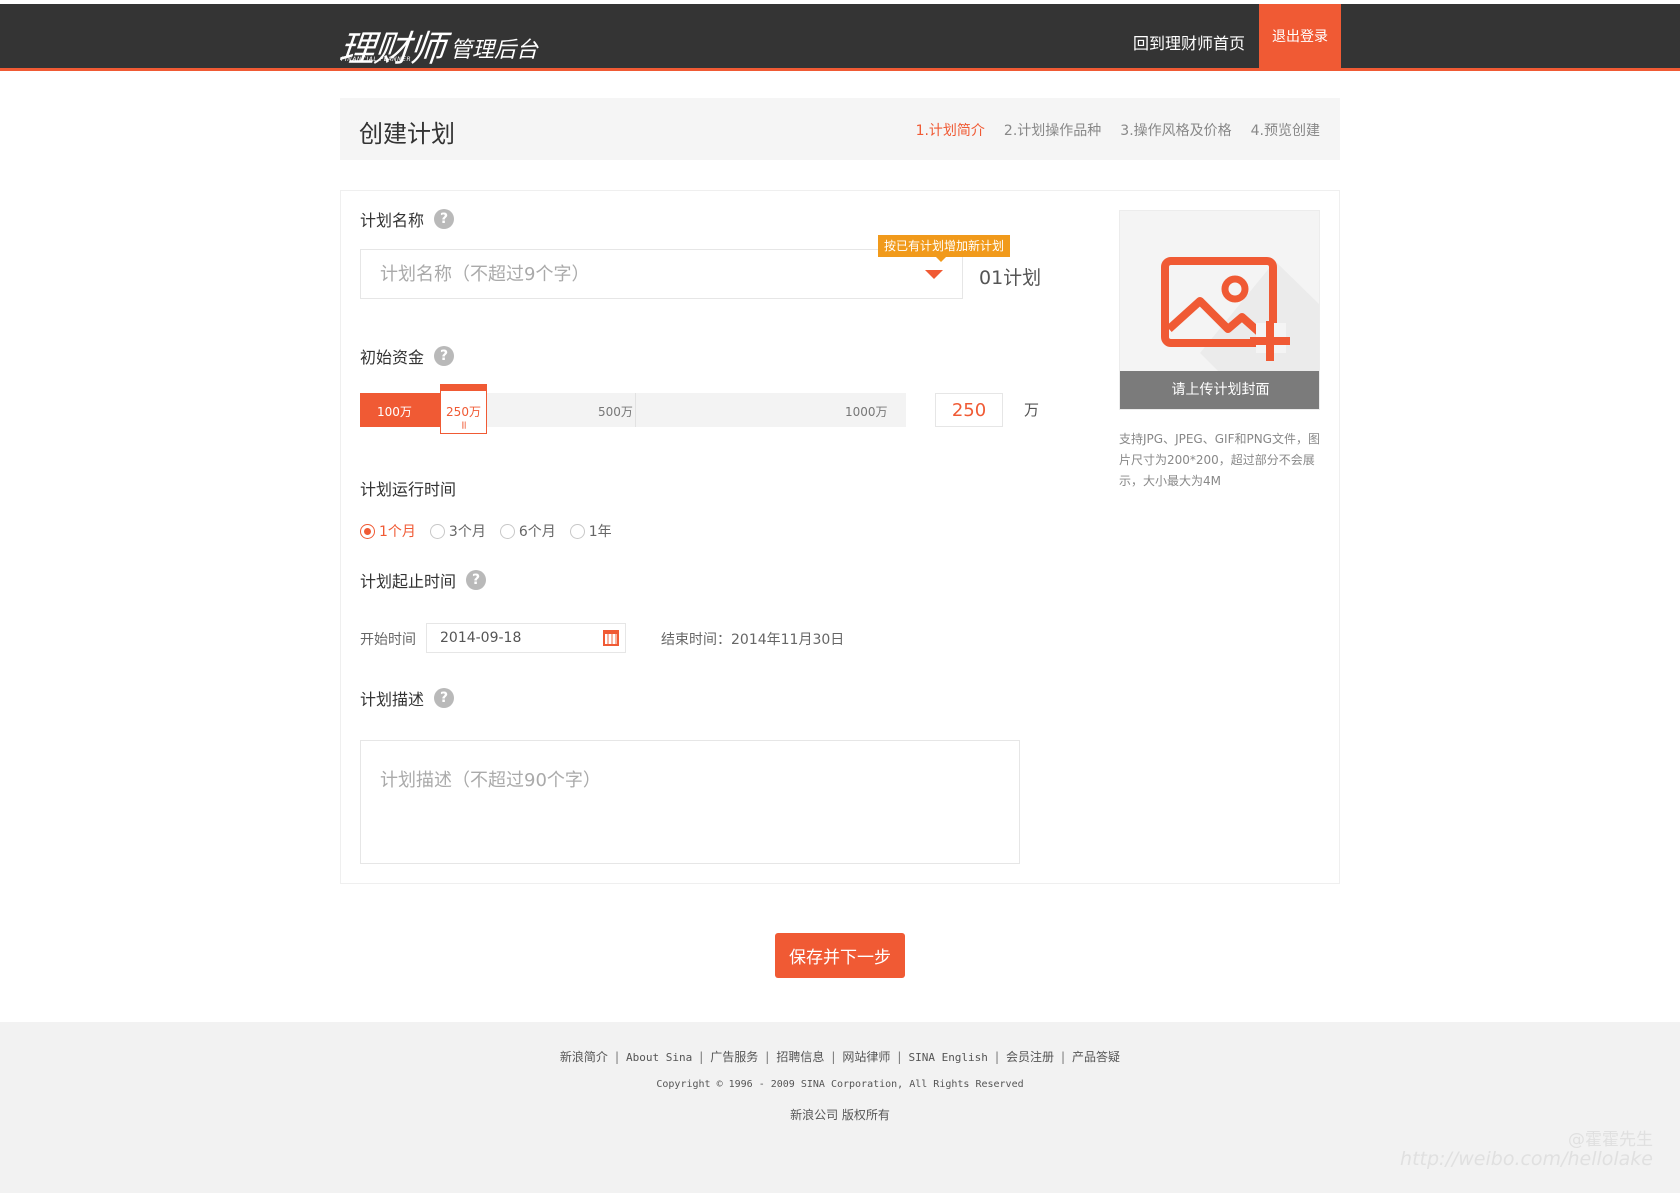  What do you see at coordinates (463, 425) in the screenshot?
I see `grip-icon: |||` at bounding box center [463, 425].